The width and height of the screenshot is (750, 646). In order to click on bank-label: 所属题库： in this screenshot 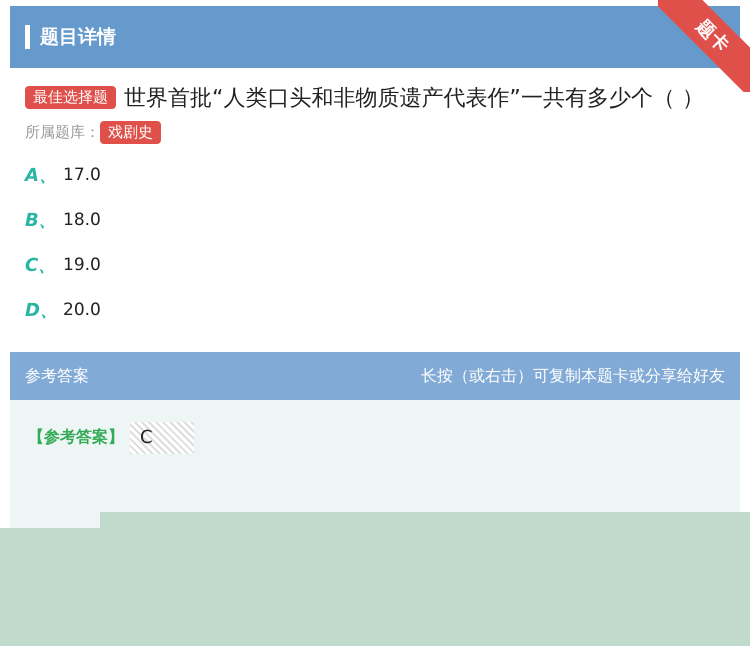, I will do `click(62, 132)`.